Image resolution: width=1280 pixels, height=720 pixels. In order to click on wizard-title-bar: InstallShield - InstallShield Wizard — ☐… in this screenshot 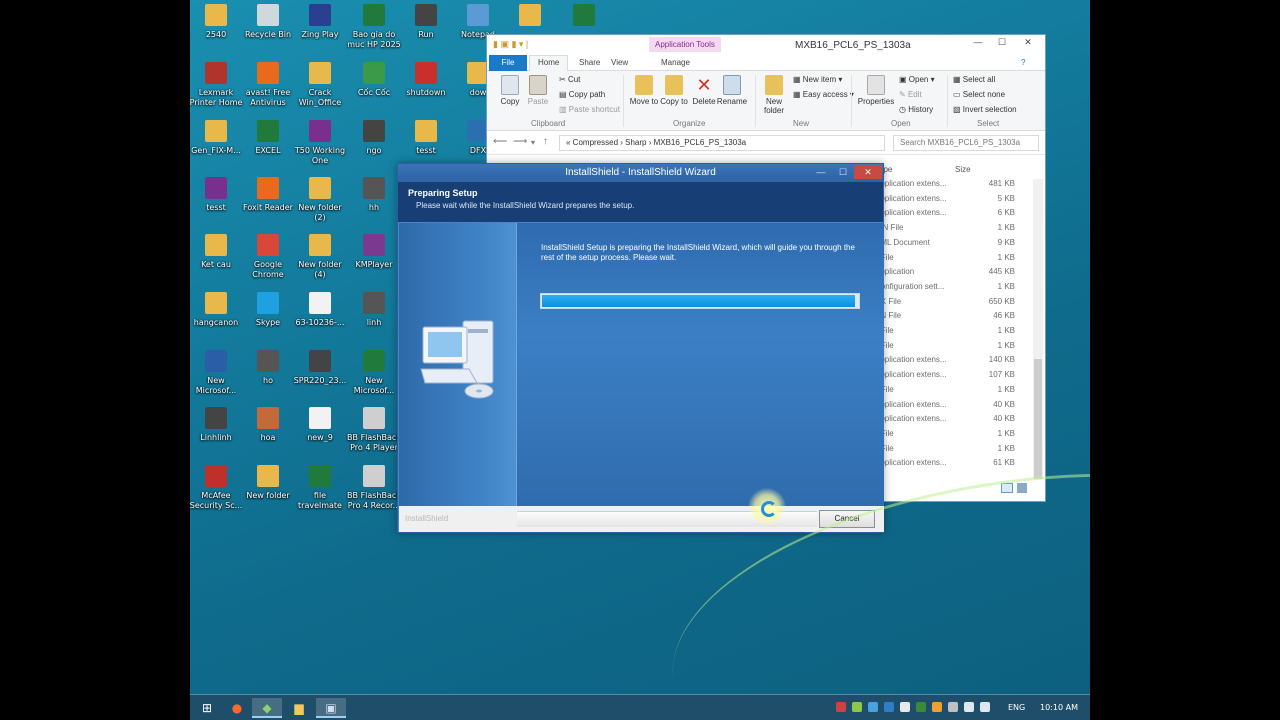, I will do `click(640, 173)`.